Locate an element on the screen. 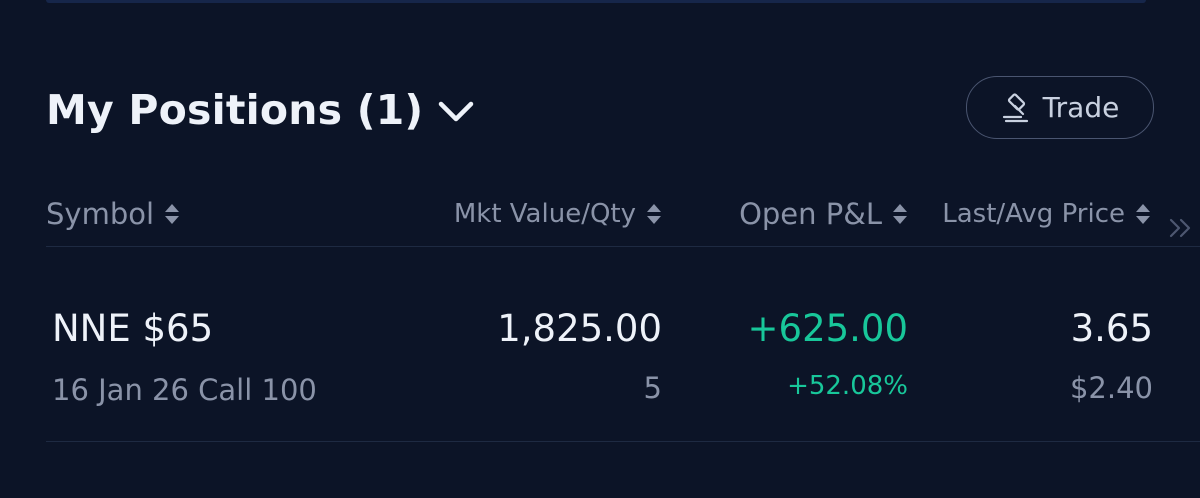  position-last-price: 3.65 is located at coordinates (1111, 328).